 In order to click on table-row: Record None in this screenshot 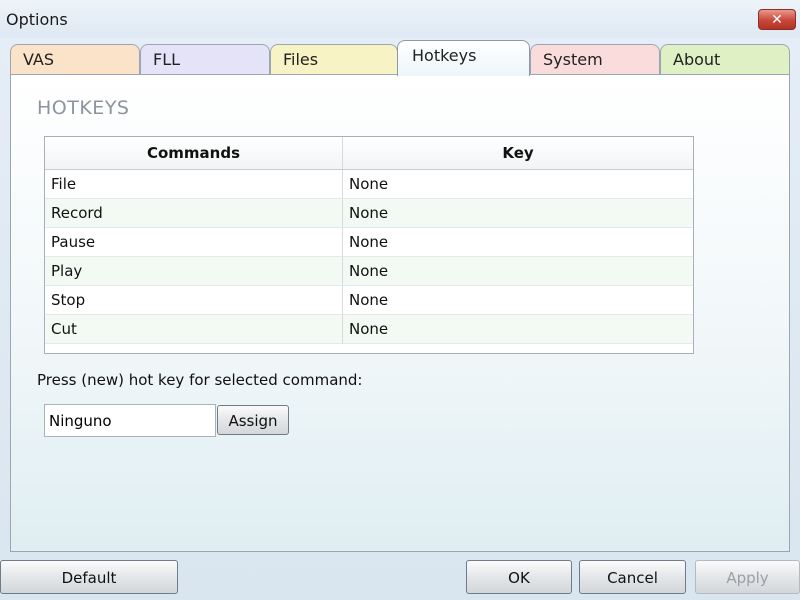, I will do `click(369, 213)`.